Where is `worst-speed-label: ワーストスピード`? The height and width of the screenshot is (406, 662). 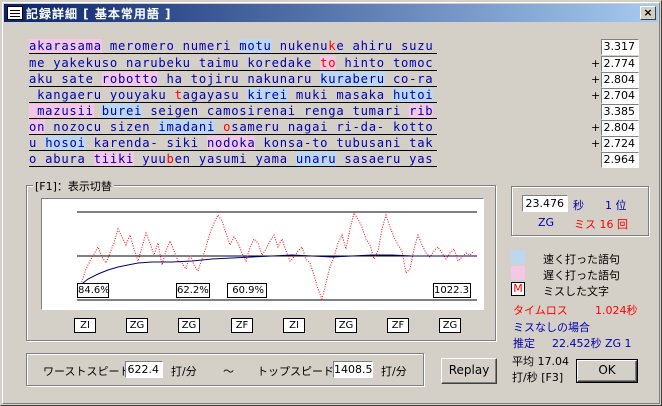
worst-speed-label: ワーストスピード is located at coordinates (87, 371).